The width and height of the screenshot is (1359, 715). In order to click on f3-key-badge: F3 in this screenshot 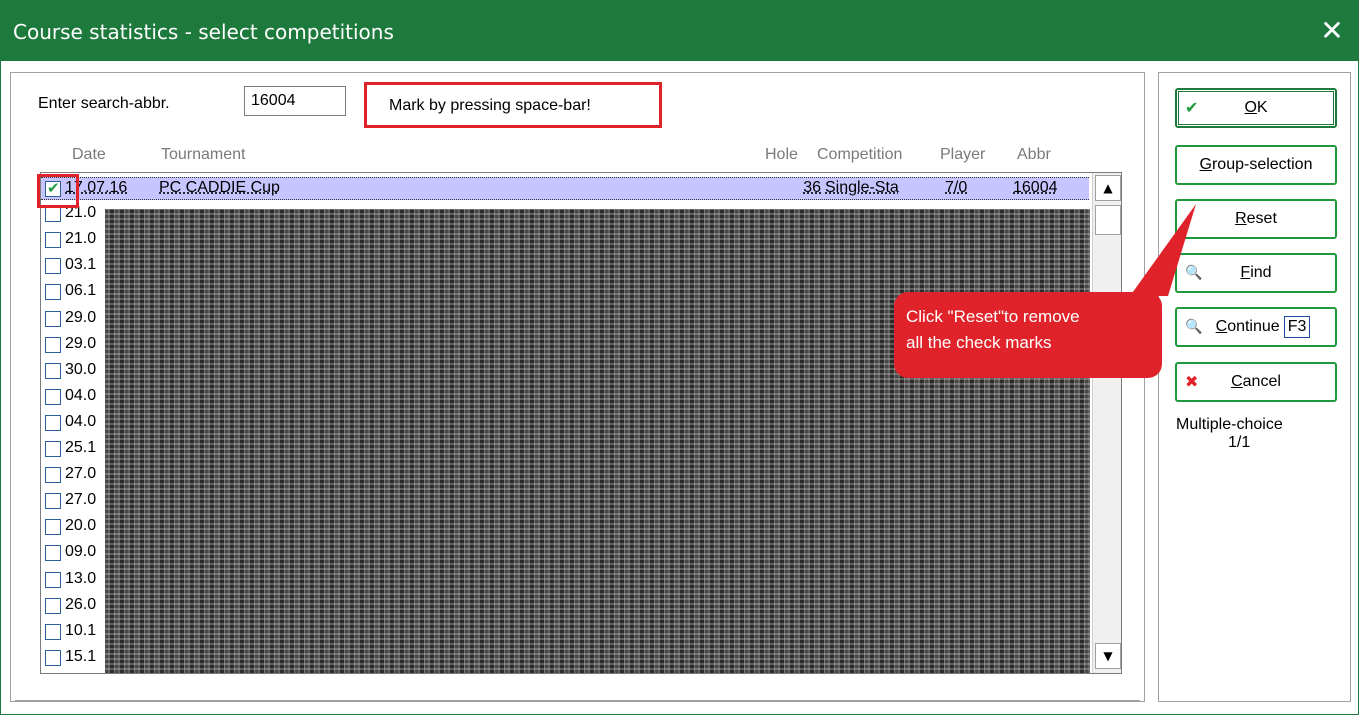, I will do `click(1297, 327)`.